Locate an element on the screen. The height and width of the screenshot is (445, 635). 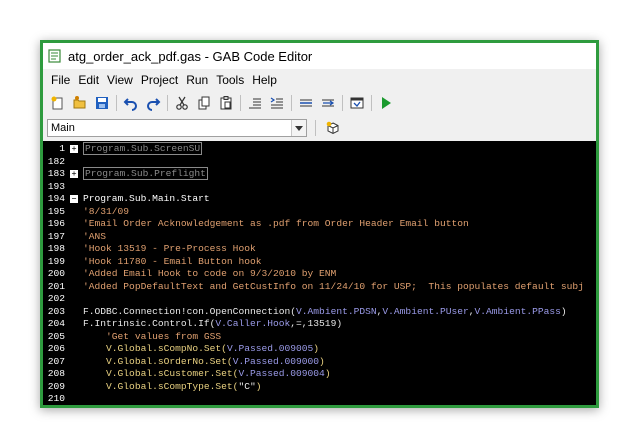
chevron-down-icon is located at coordinates (298, 128).